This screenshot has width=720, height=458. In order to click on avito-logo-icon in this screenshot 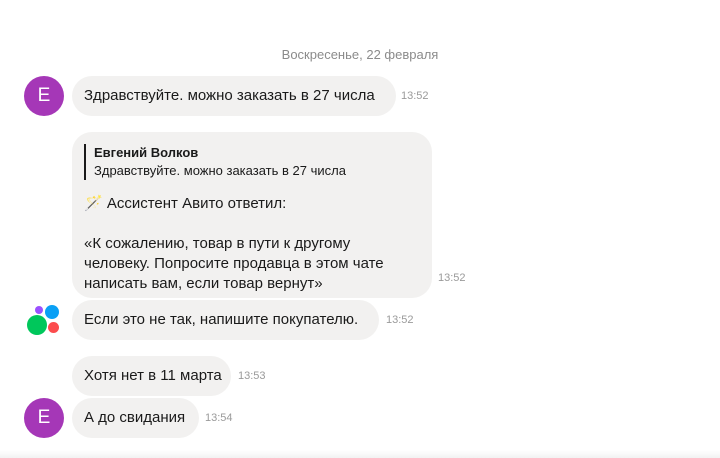, I will do `click(44, 320)`.